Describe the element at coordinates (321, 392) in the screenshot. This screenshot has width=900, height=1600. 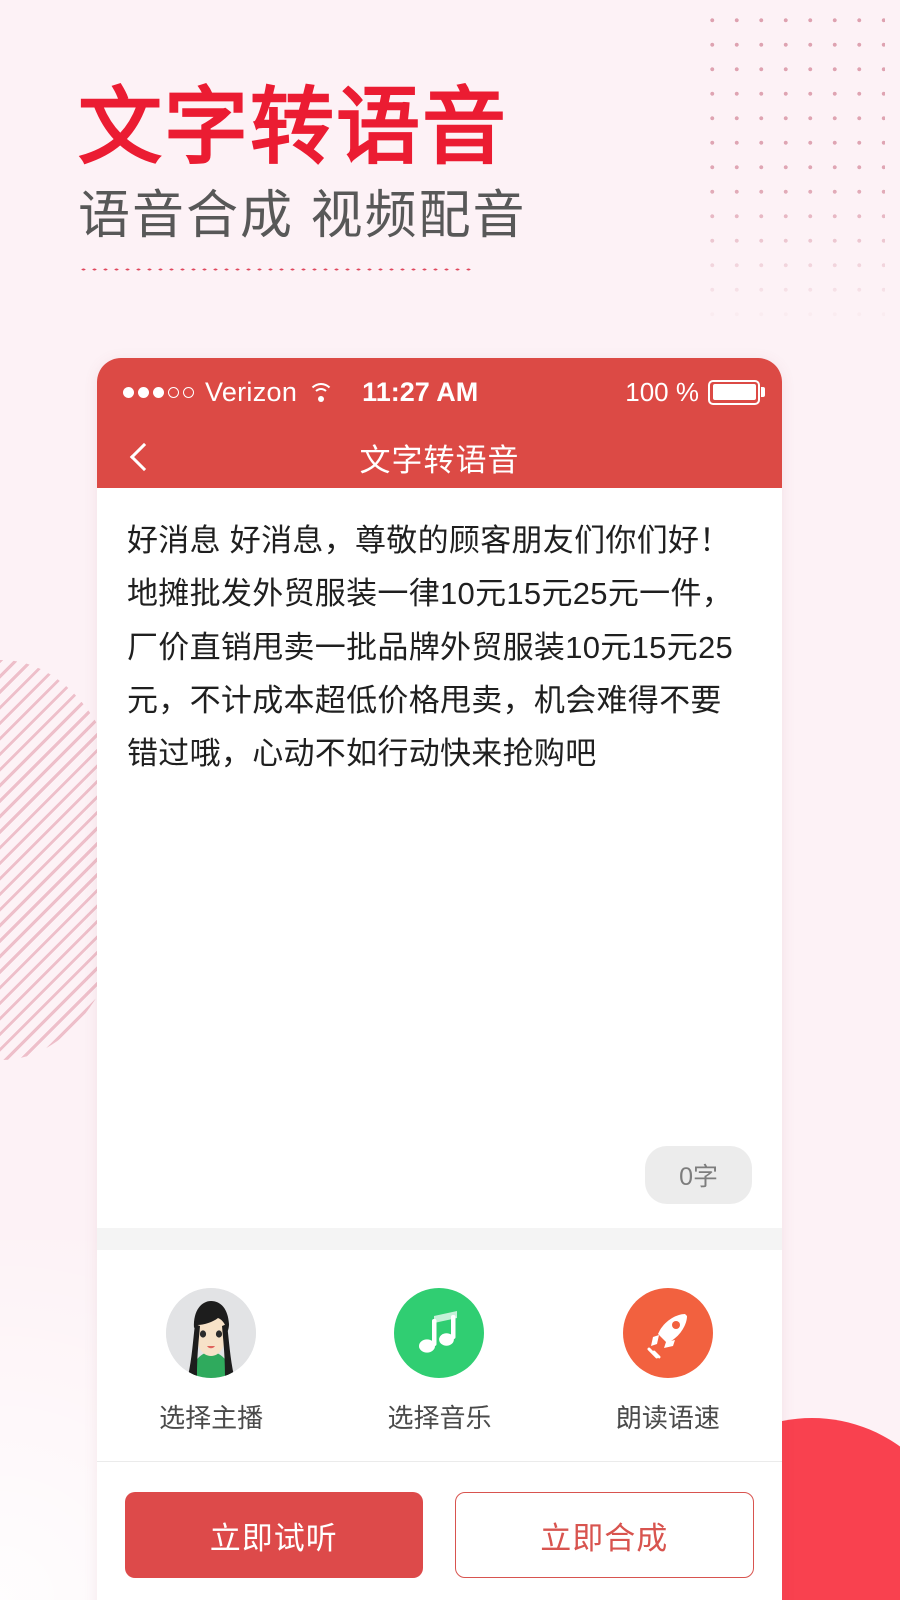
I see `wifi-icon` at that location.